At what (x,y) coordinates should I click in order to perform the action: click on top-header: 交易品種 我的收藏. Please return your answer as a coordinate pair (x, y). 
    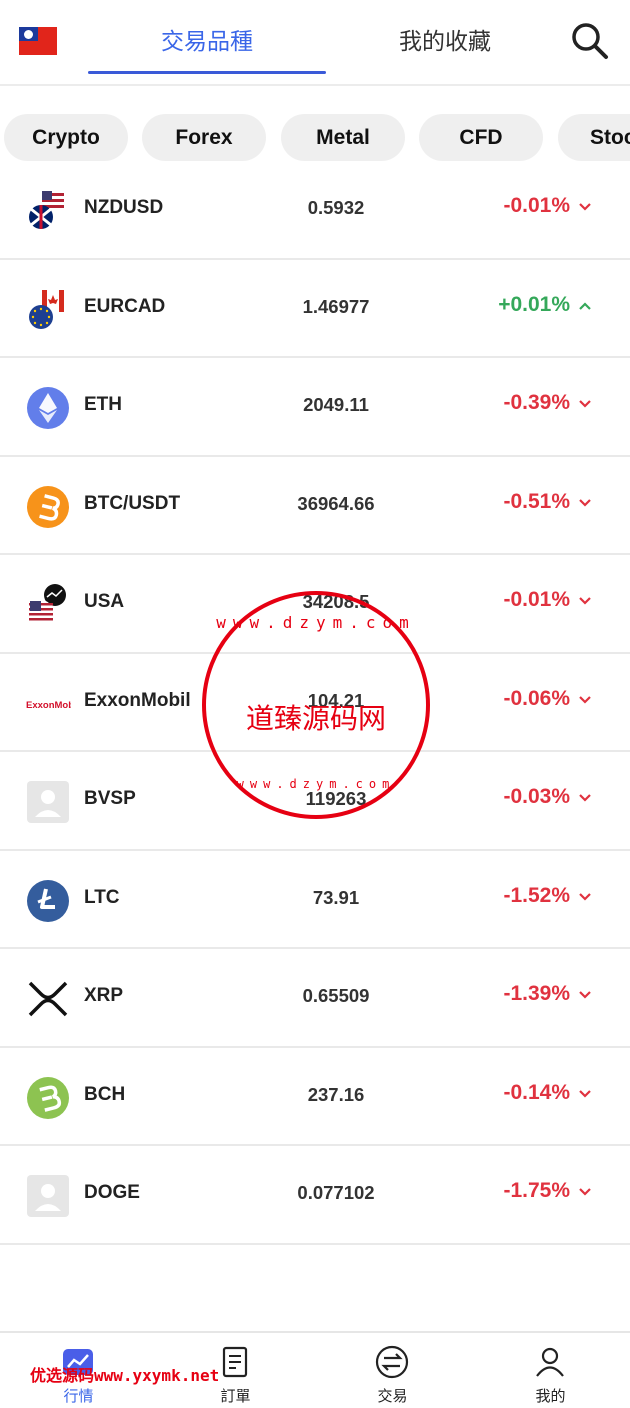
    Looking at the image, I should click on (315, 43).